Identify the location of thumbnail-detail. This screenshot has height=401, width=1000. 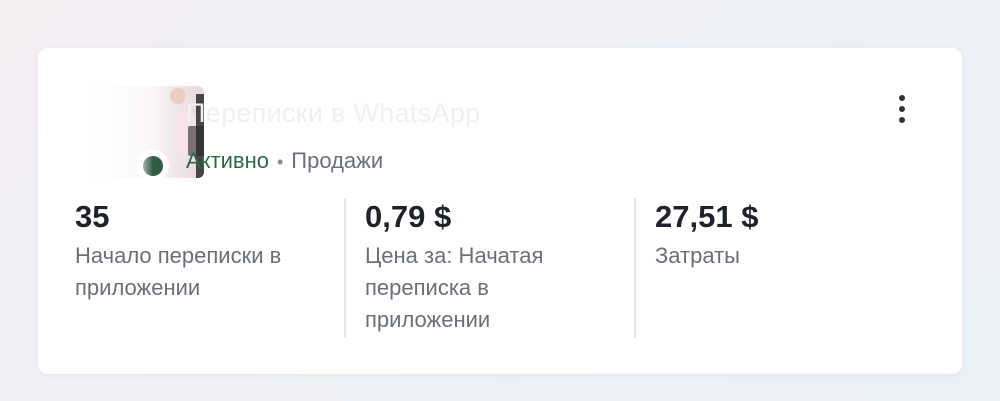
(178, 96).